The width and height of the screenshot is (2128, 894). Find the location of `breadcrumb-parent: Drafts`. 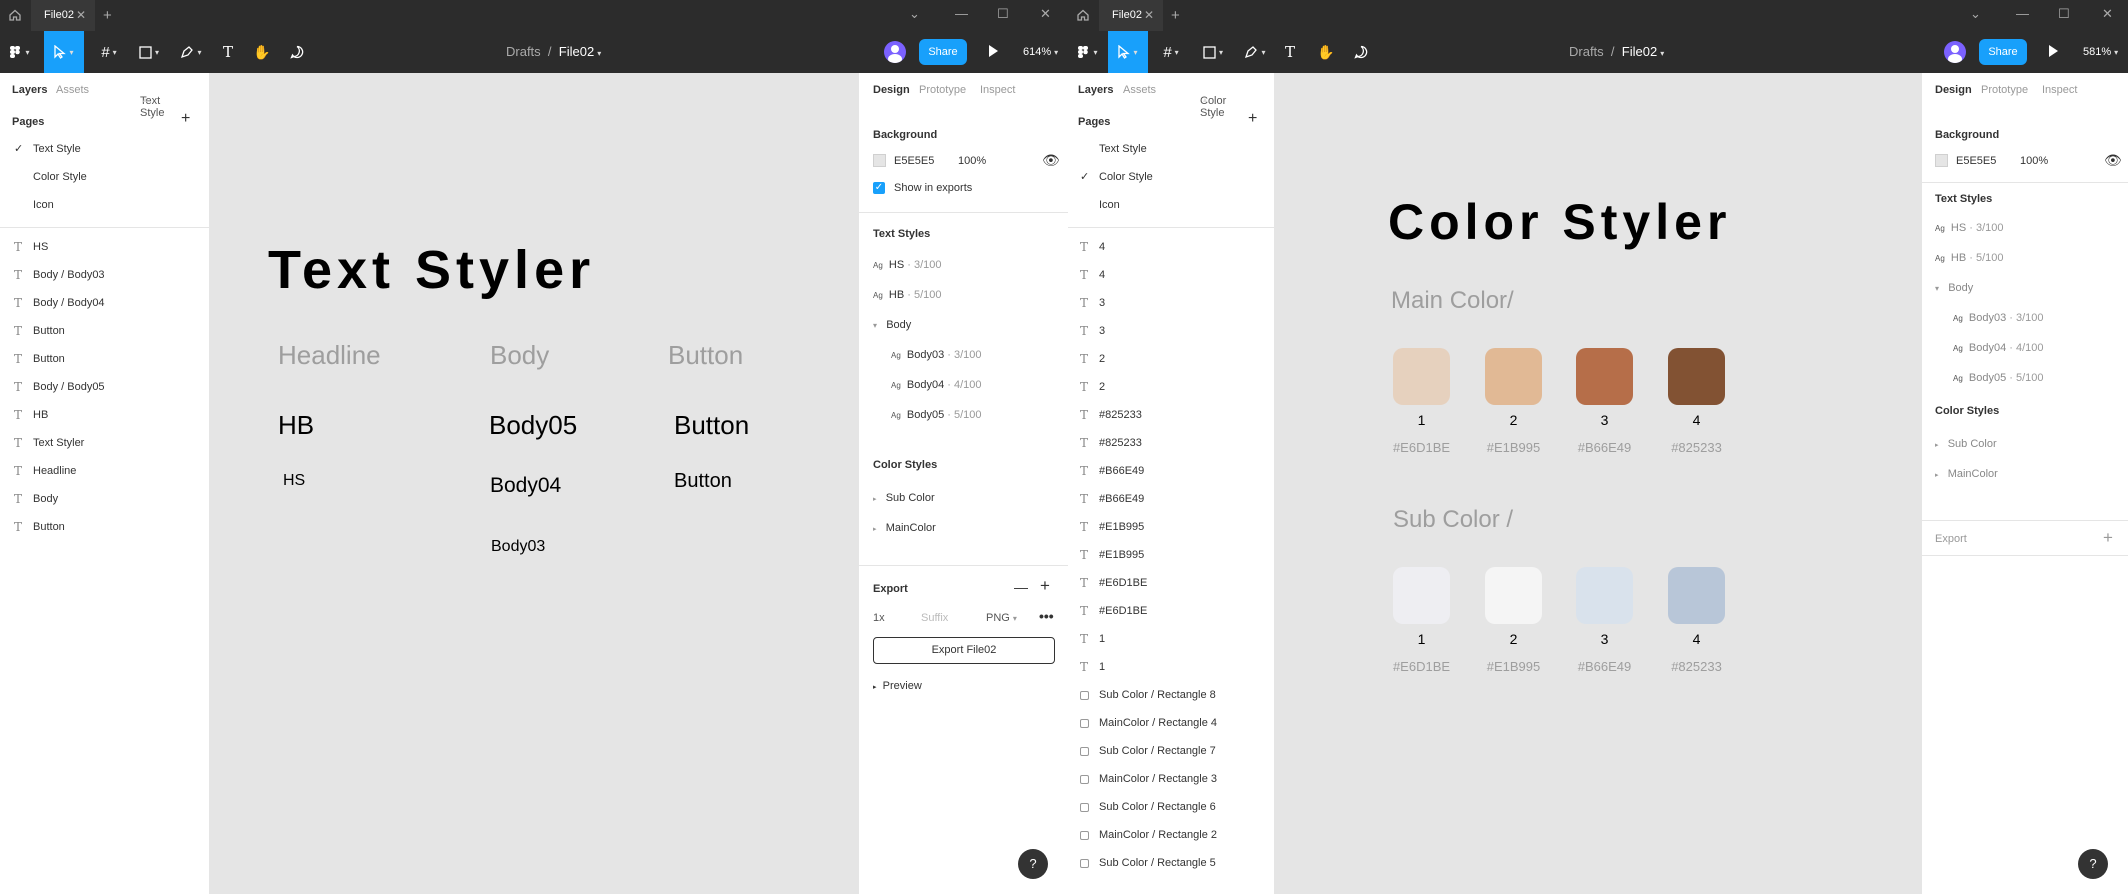

breadcrumb-parent: Drafts is located at coordinates (1586, 51).